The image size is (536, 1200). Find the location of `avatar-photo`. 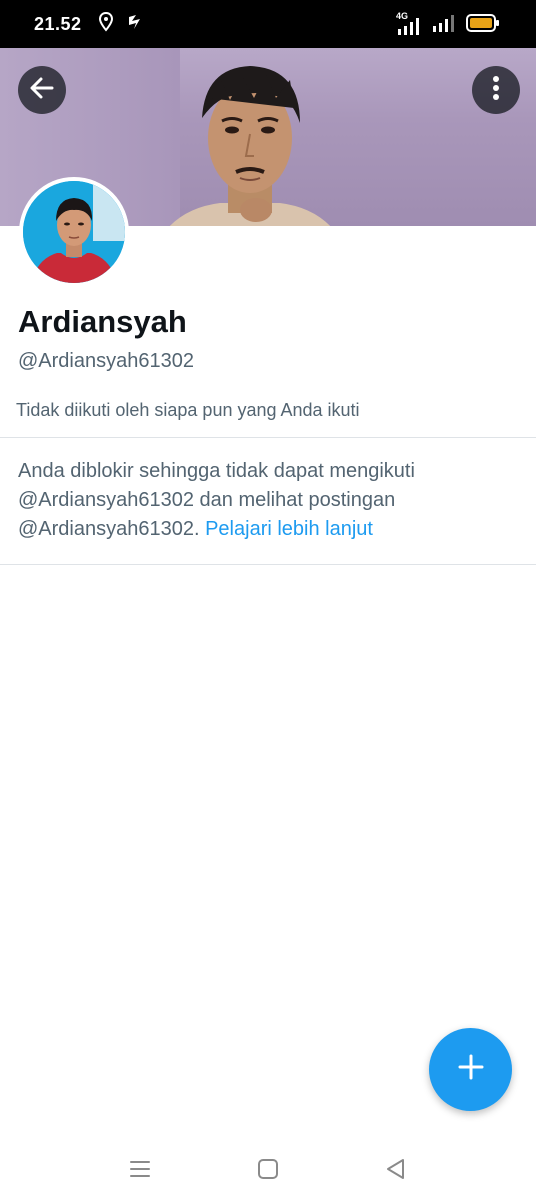

avatar-photo is located at coordinates (74, 232).